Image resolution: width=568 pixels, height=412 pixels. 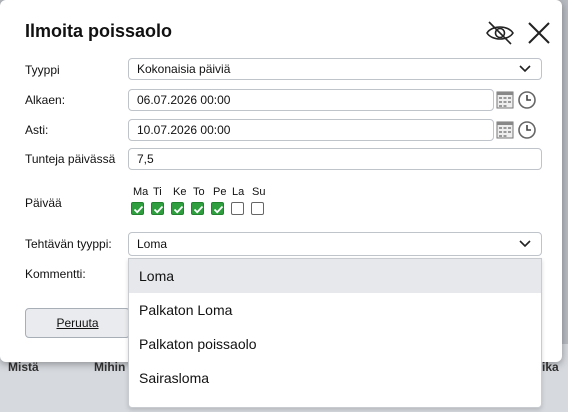 I want to click on type-select: Kokonaisia päiviä, so click(x=335, y=69).